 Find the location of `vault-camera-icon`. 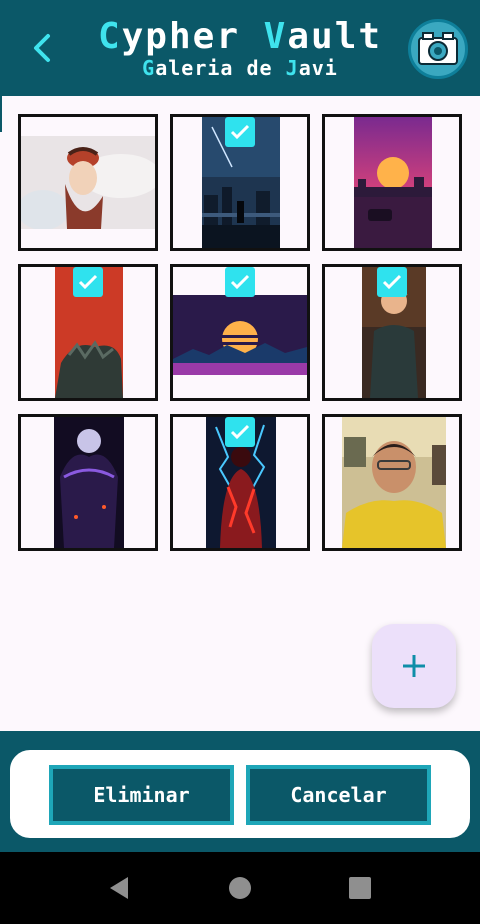

vault-camera-icon is located at coordinates (438, 48).